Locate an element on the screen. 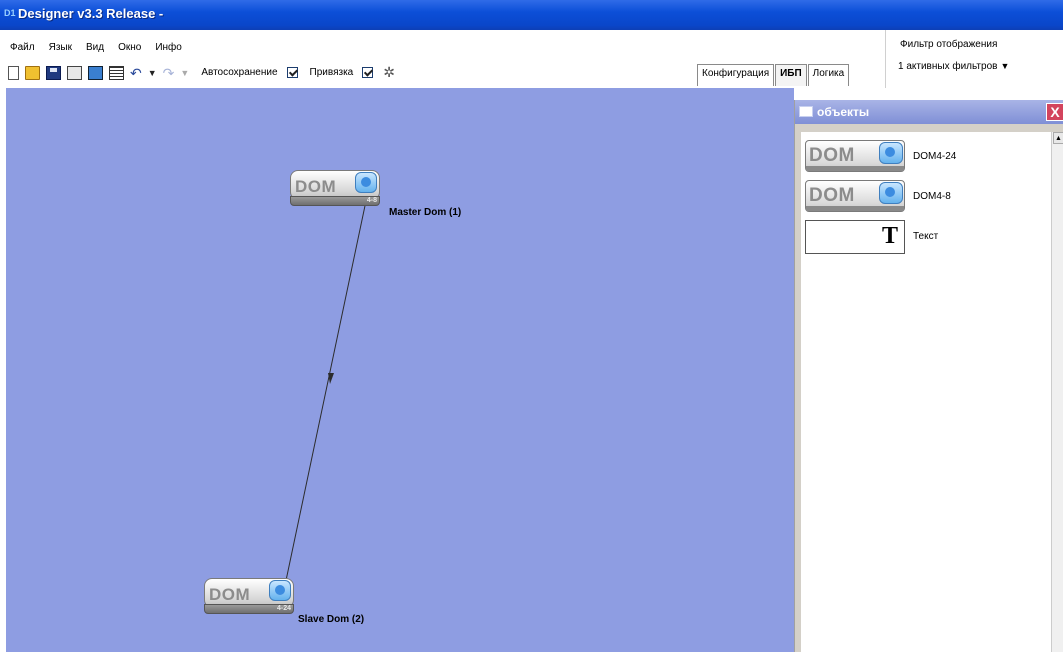 This screenshot has width=1063, height=652. tab-configuration: Конфигурация is located at coordinates (736, 75).